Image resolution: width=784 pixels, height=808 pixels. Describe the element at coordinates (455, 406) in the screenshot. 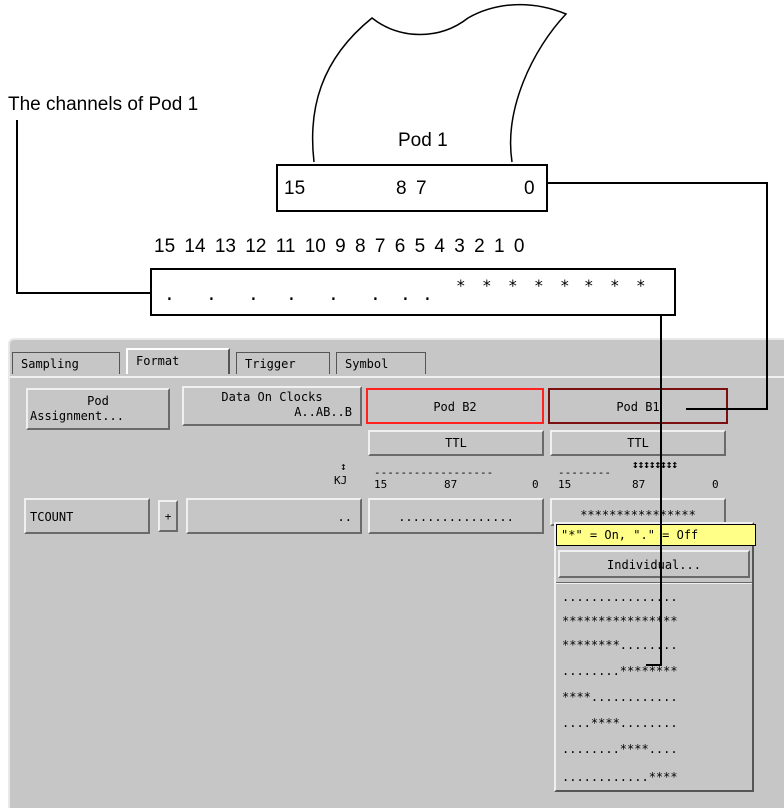

I see `pod-b2-button: Pod B2` at that location.